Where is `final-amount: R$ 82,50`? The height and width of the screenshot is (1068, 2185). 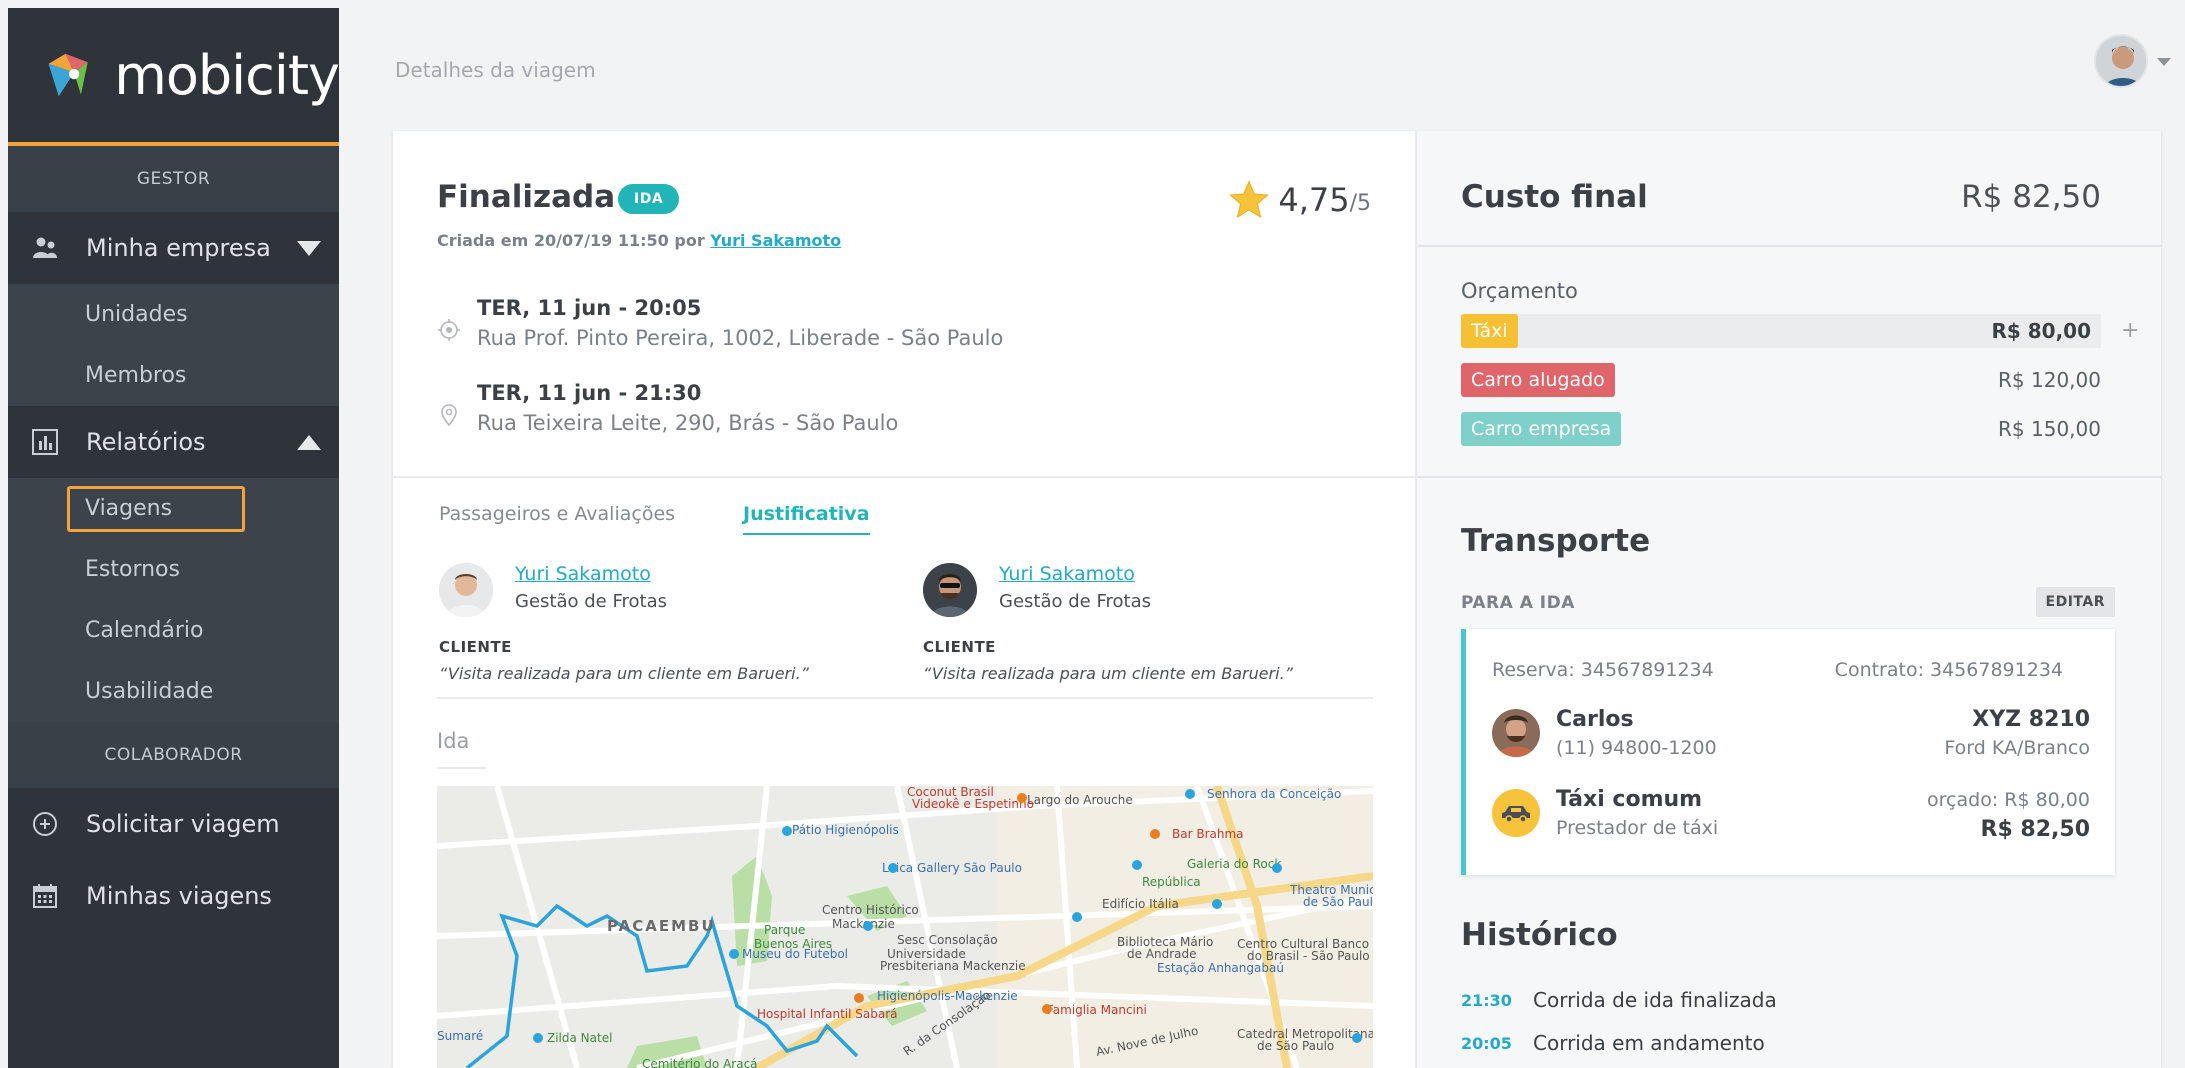 final-amount: R$ 82,50 is located at coordinates (2035, 829).